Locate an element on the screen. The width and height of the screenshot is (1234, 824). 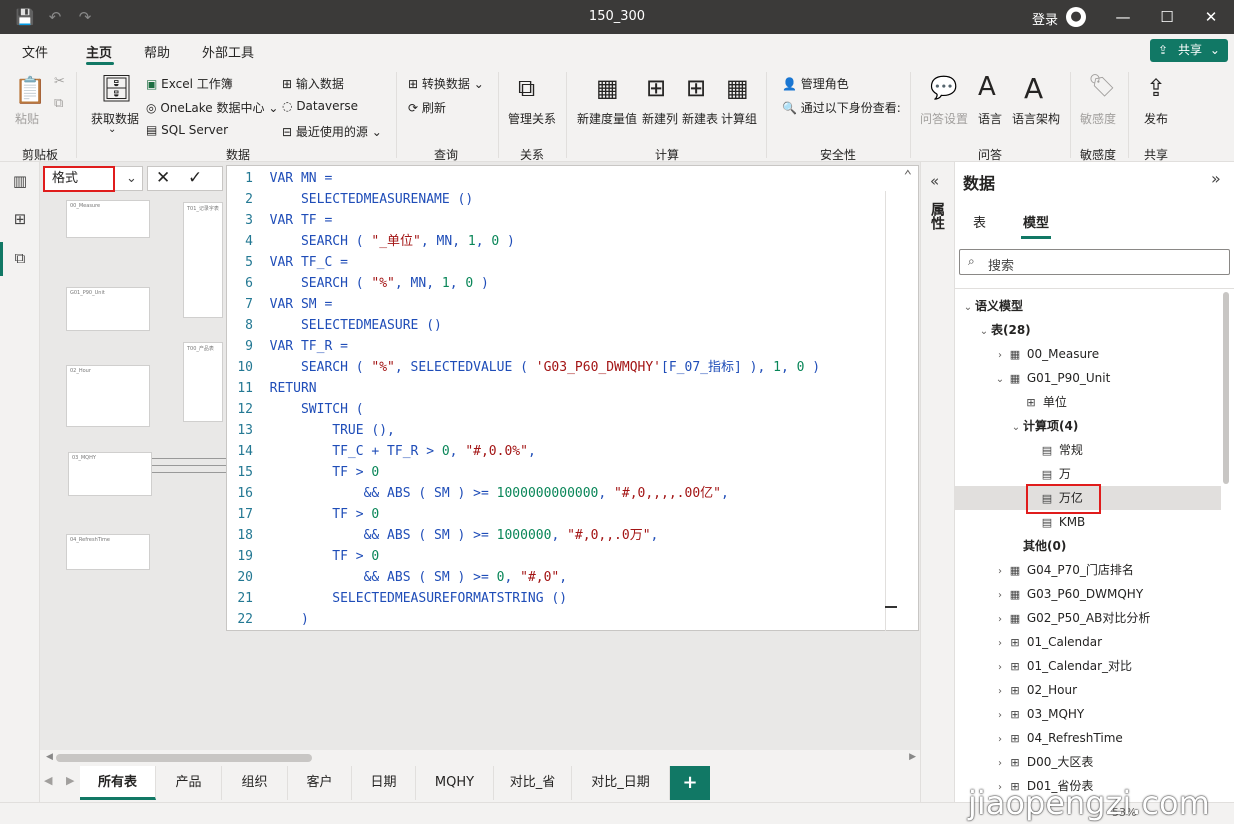
code-line: 1 VAR MN = is located at coordinates (279, 178).